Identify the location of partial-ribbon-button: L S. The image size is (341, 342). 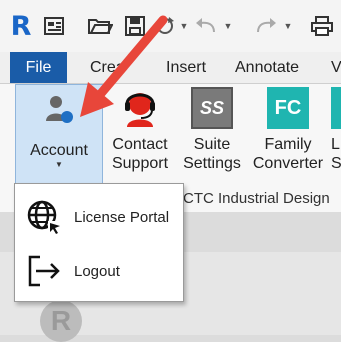
(336, 130).